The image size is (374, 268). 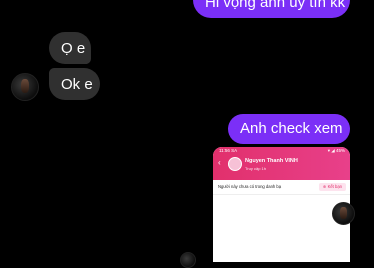 What do you see at coordinates (271, 161) in the screenshot?
I see `contact-name: Nguyen Thanh VINH` at bounding box center [271, 161].